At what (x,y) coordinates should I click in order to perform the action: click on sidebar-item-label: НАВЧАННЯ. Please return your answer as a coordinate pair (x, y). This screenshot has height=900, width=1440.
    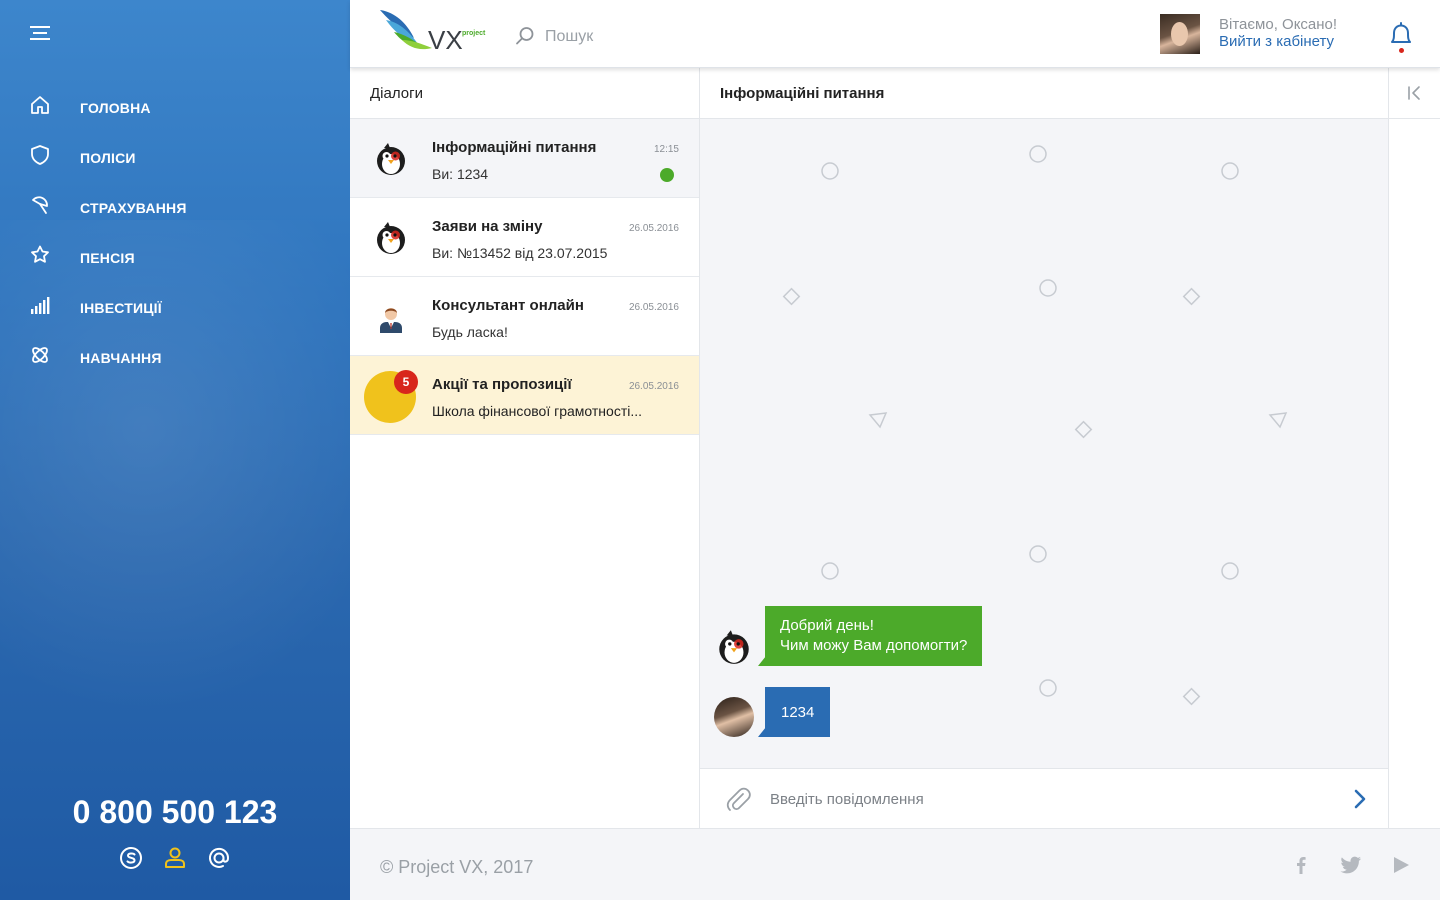
    Looking at the image, I should click on (121, 358).